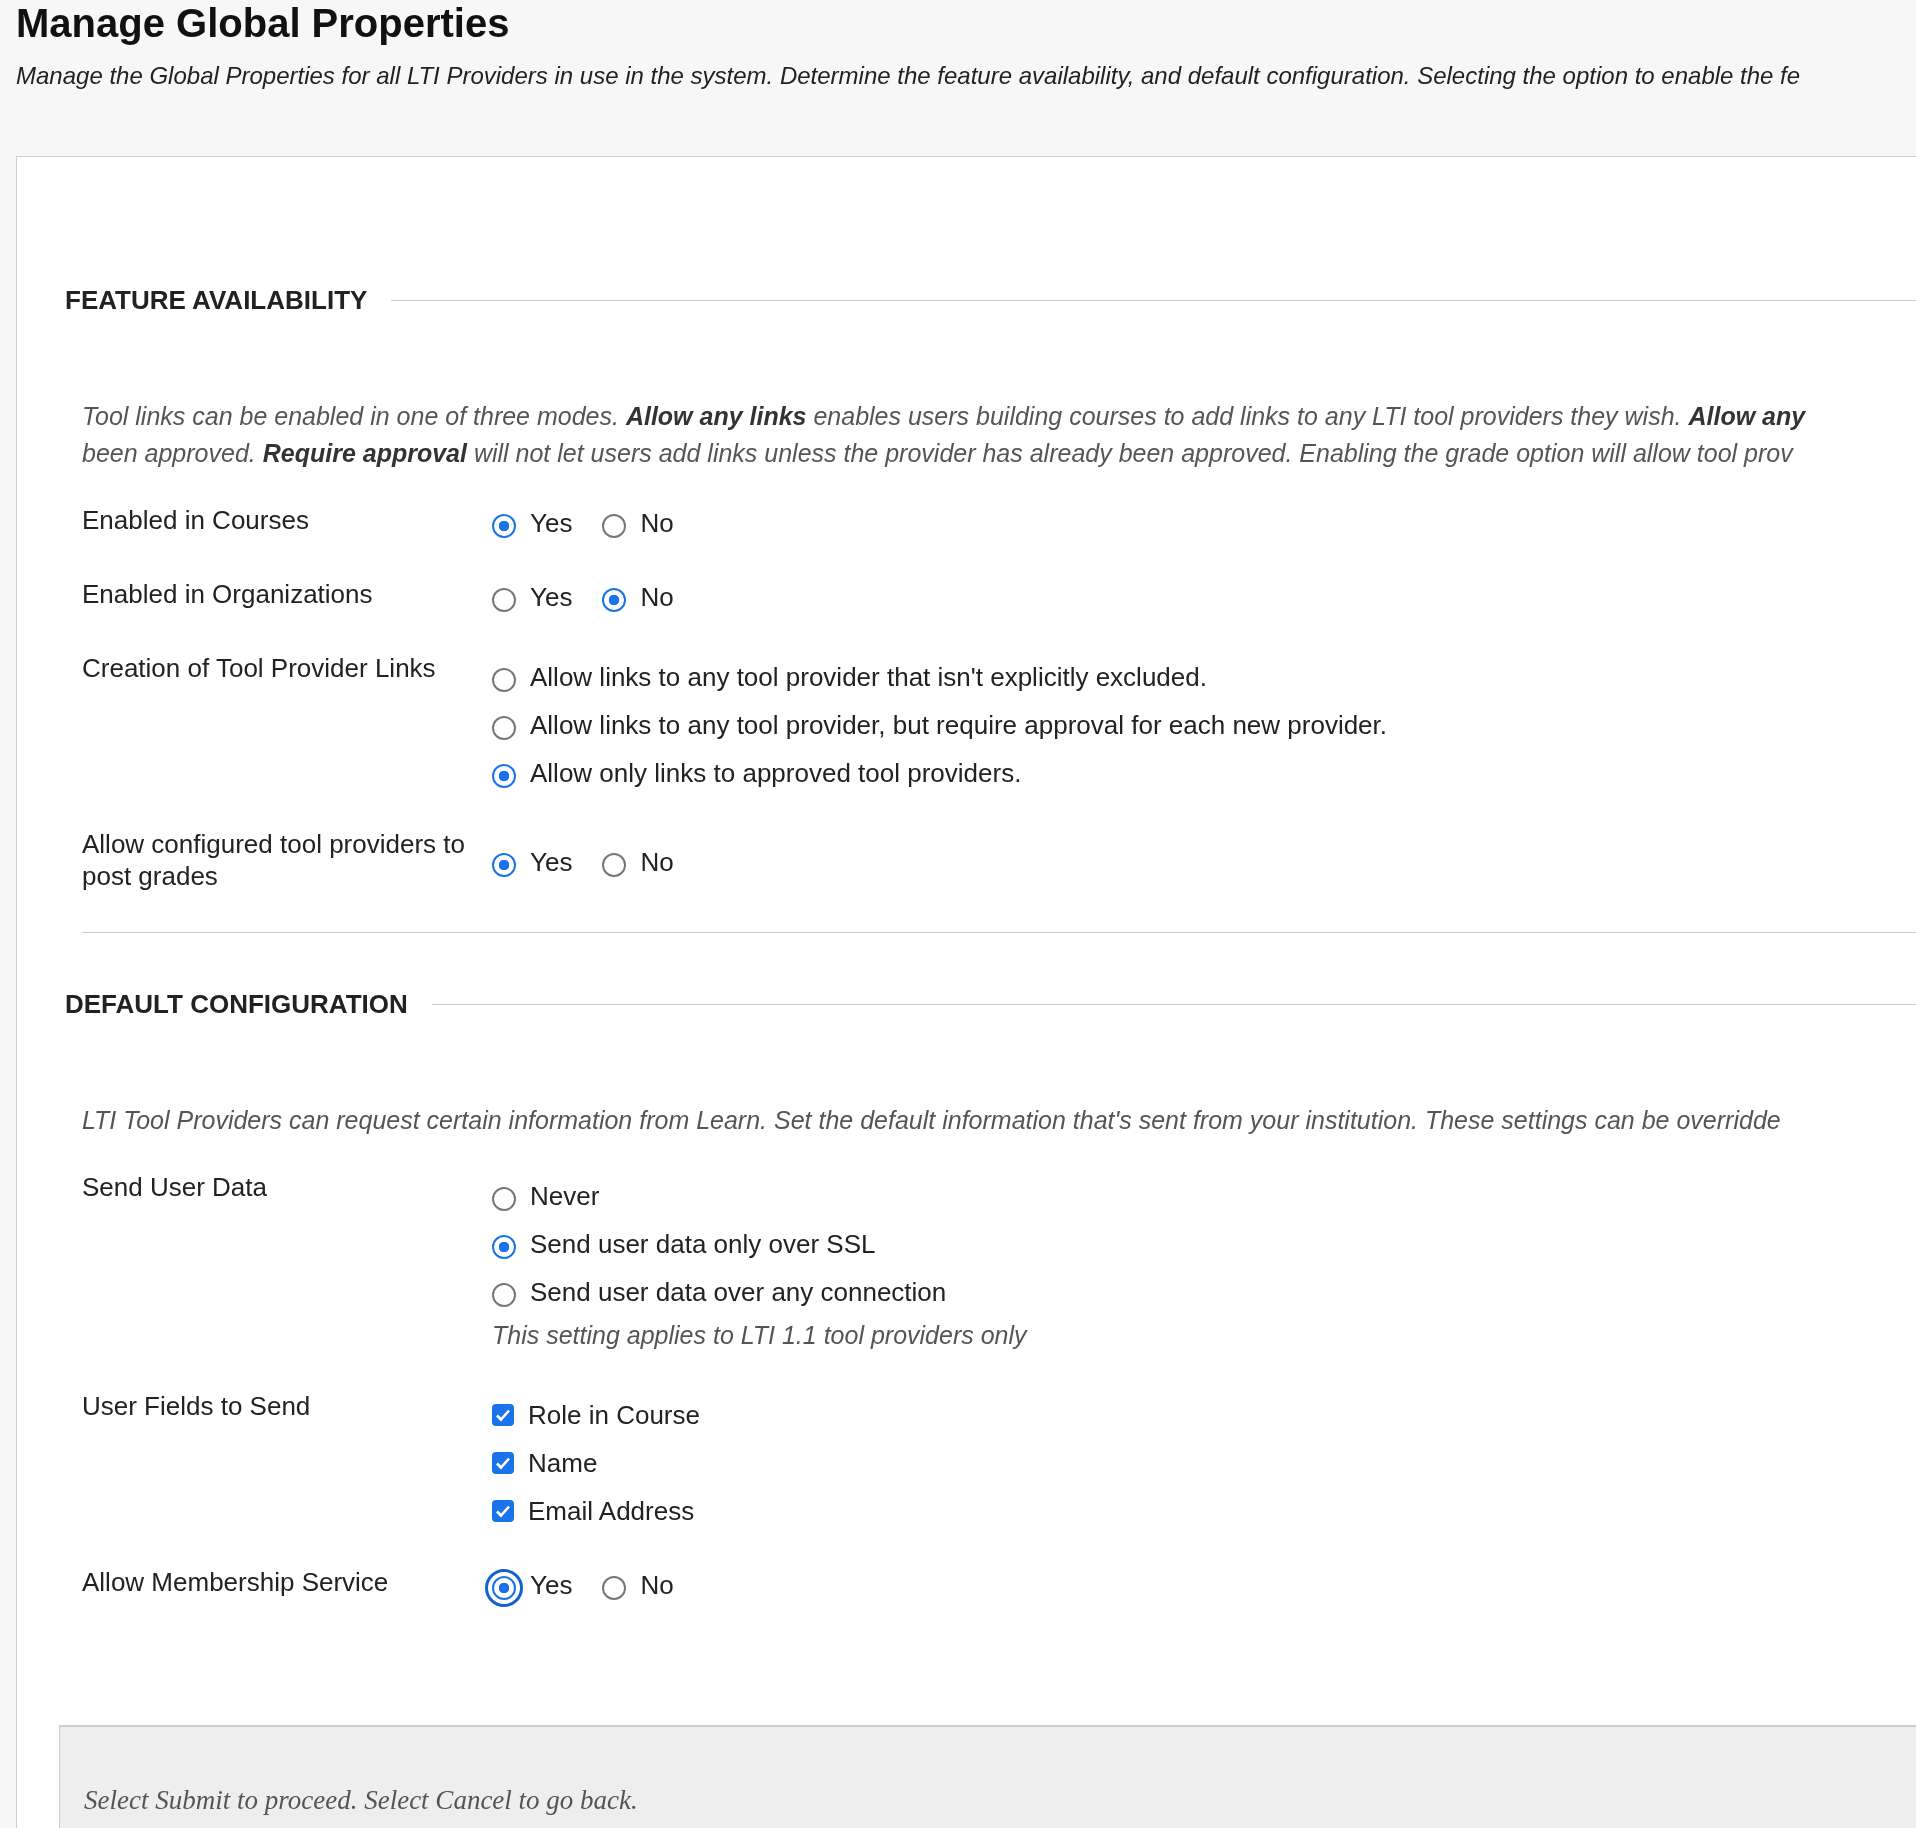  I want to click on field-label: Allow configured tool providers to post grades, so click(274, 860).